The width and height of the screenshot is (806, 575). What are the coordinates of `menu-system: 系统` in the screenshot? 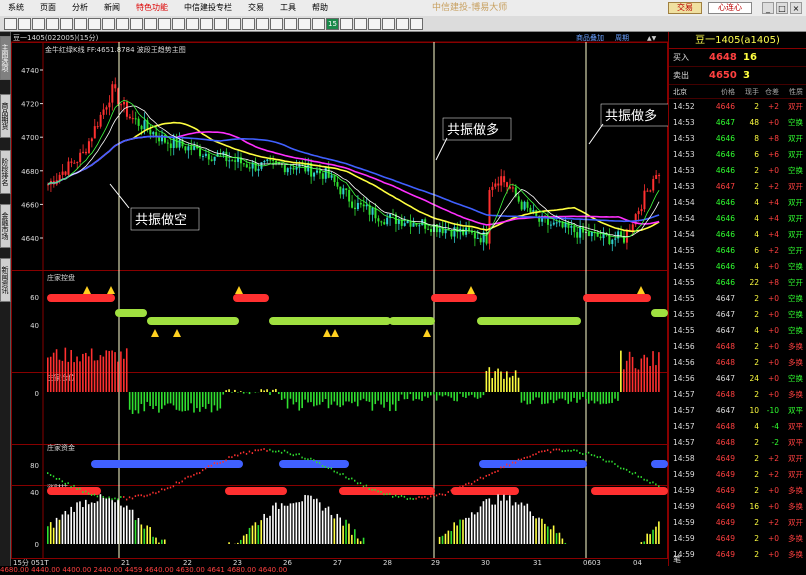 It's located at (16, 8).